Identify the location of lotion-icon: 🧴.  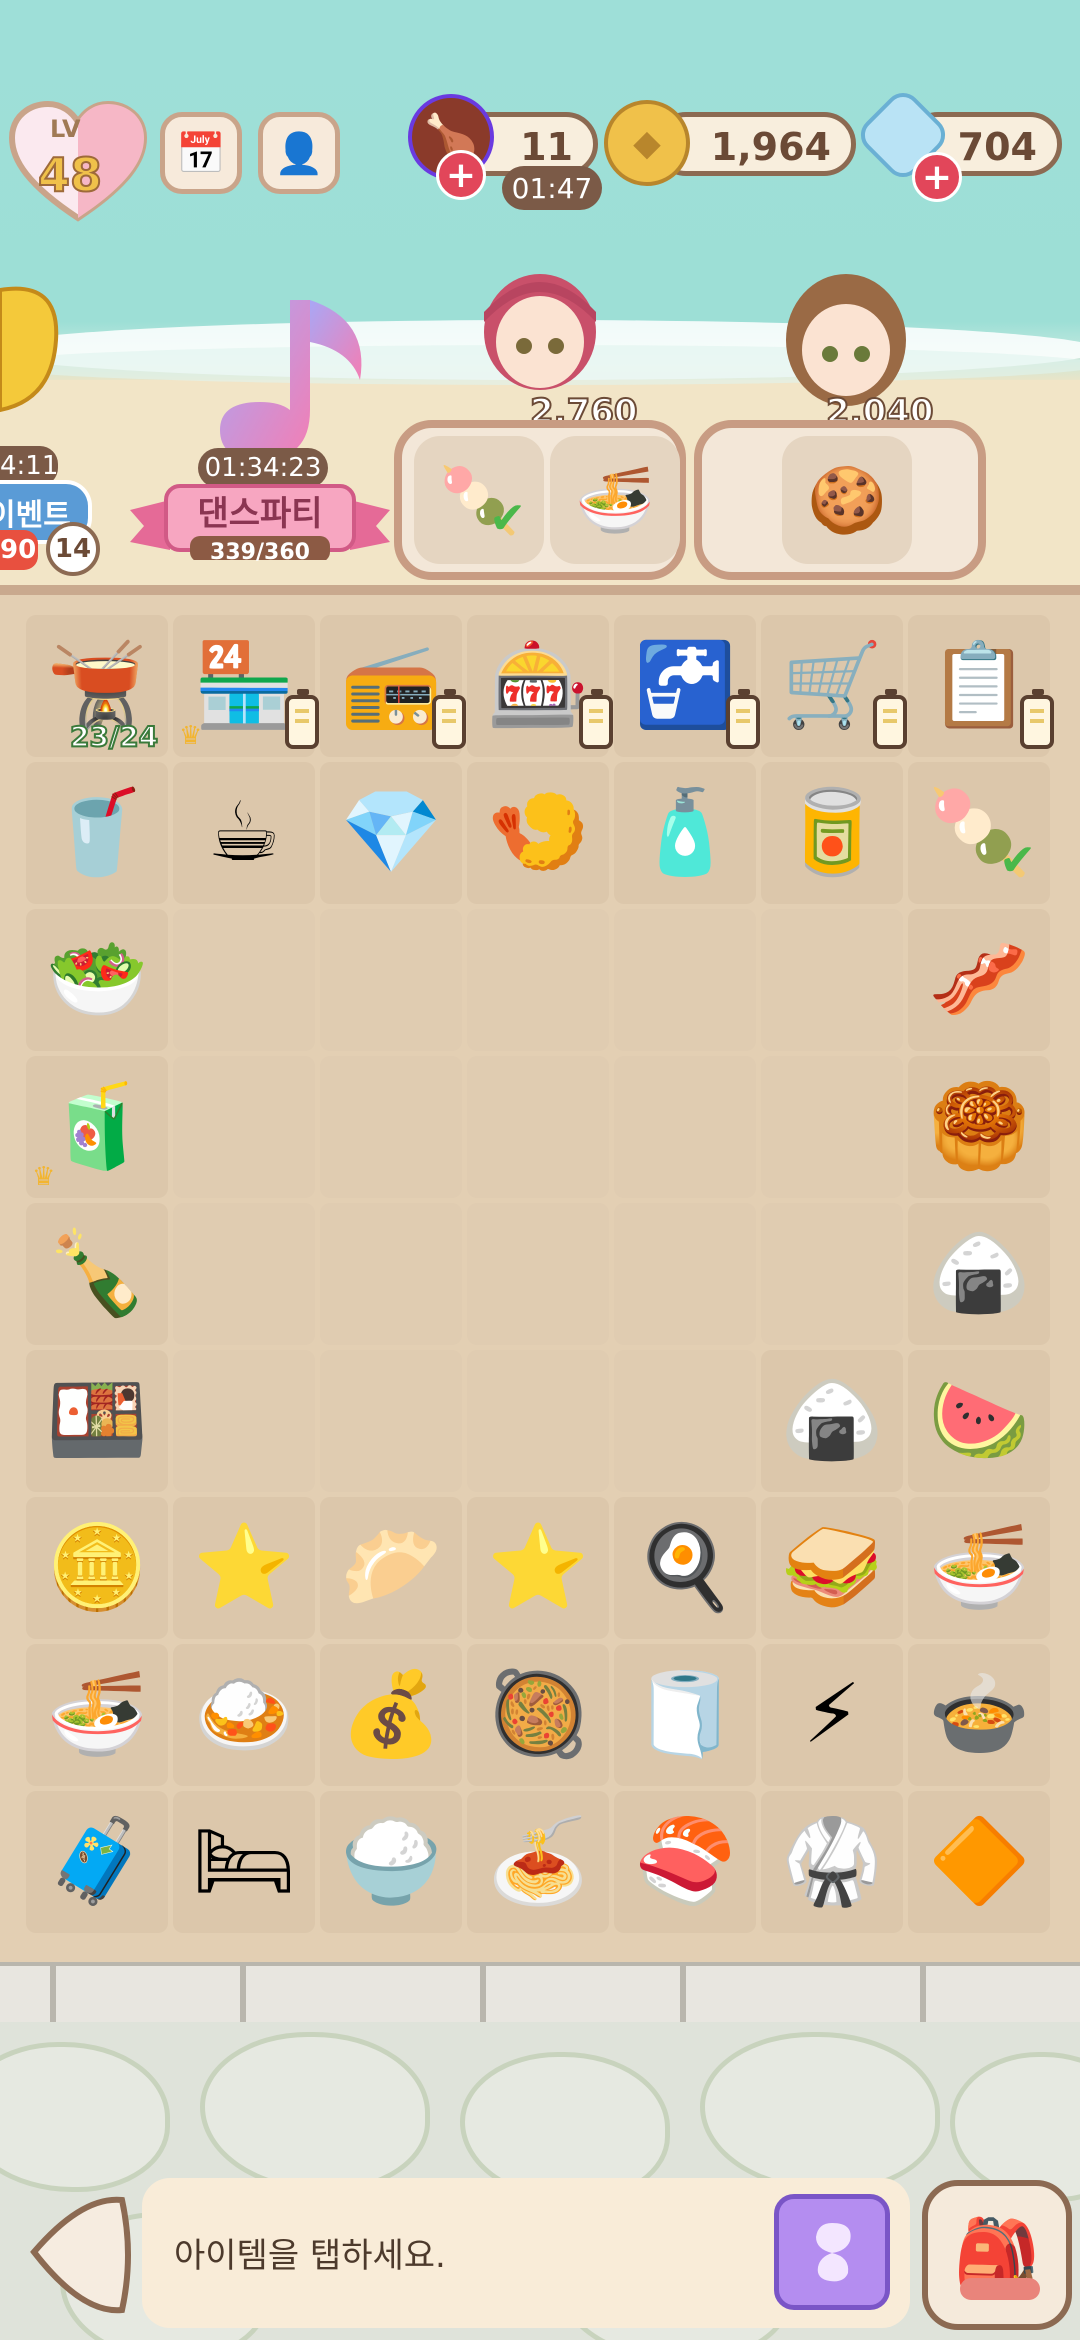
(685, 832).